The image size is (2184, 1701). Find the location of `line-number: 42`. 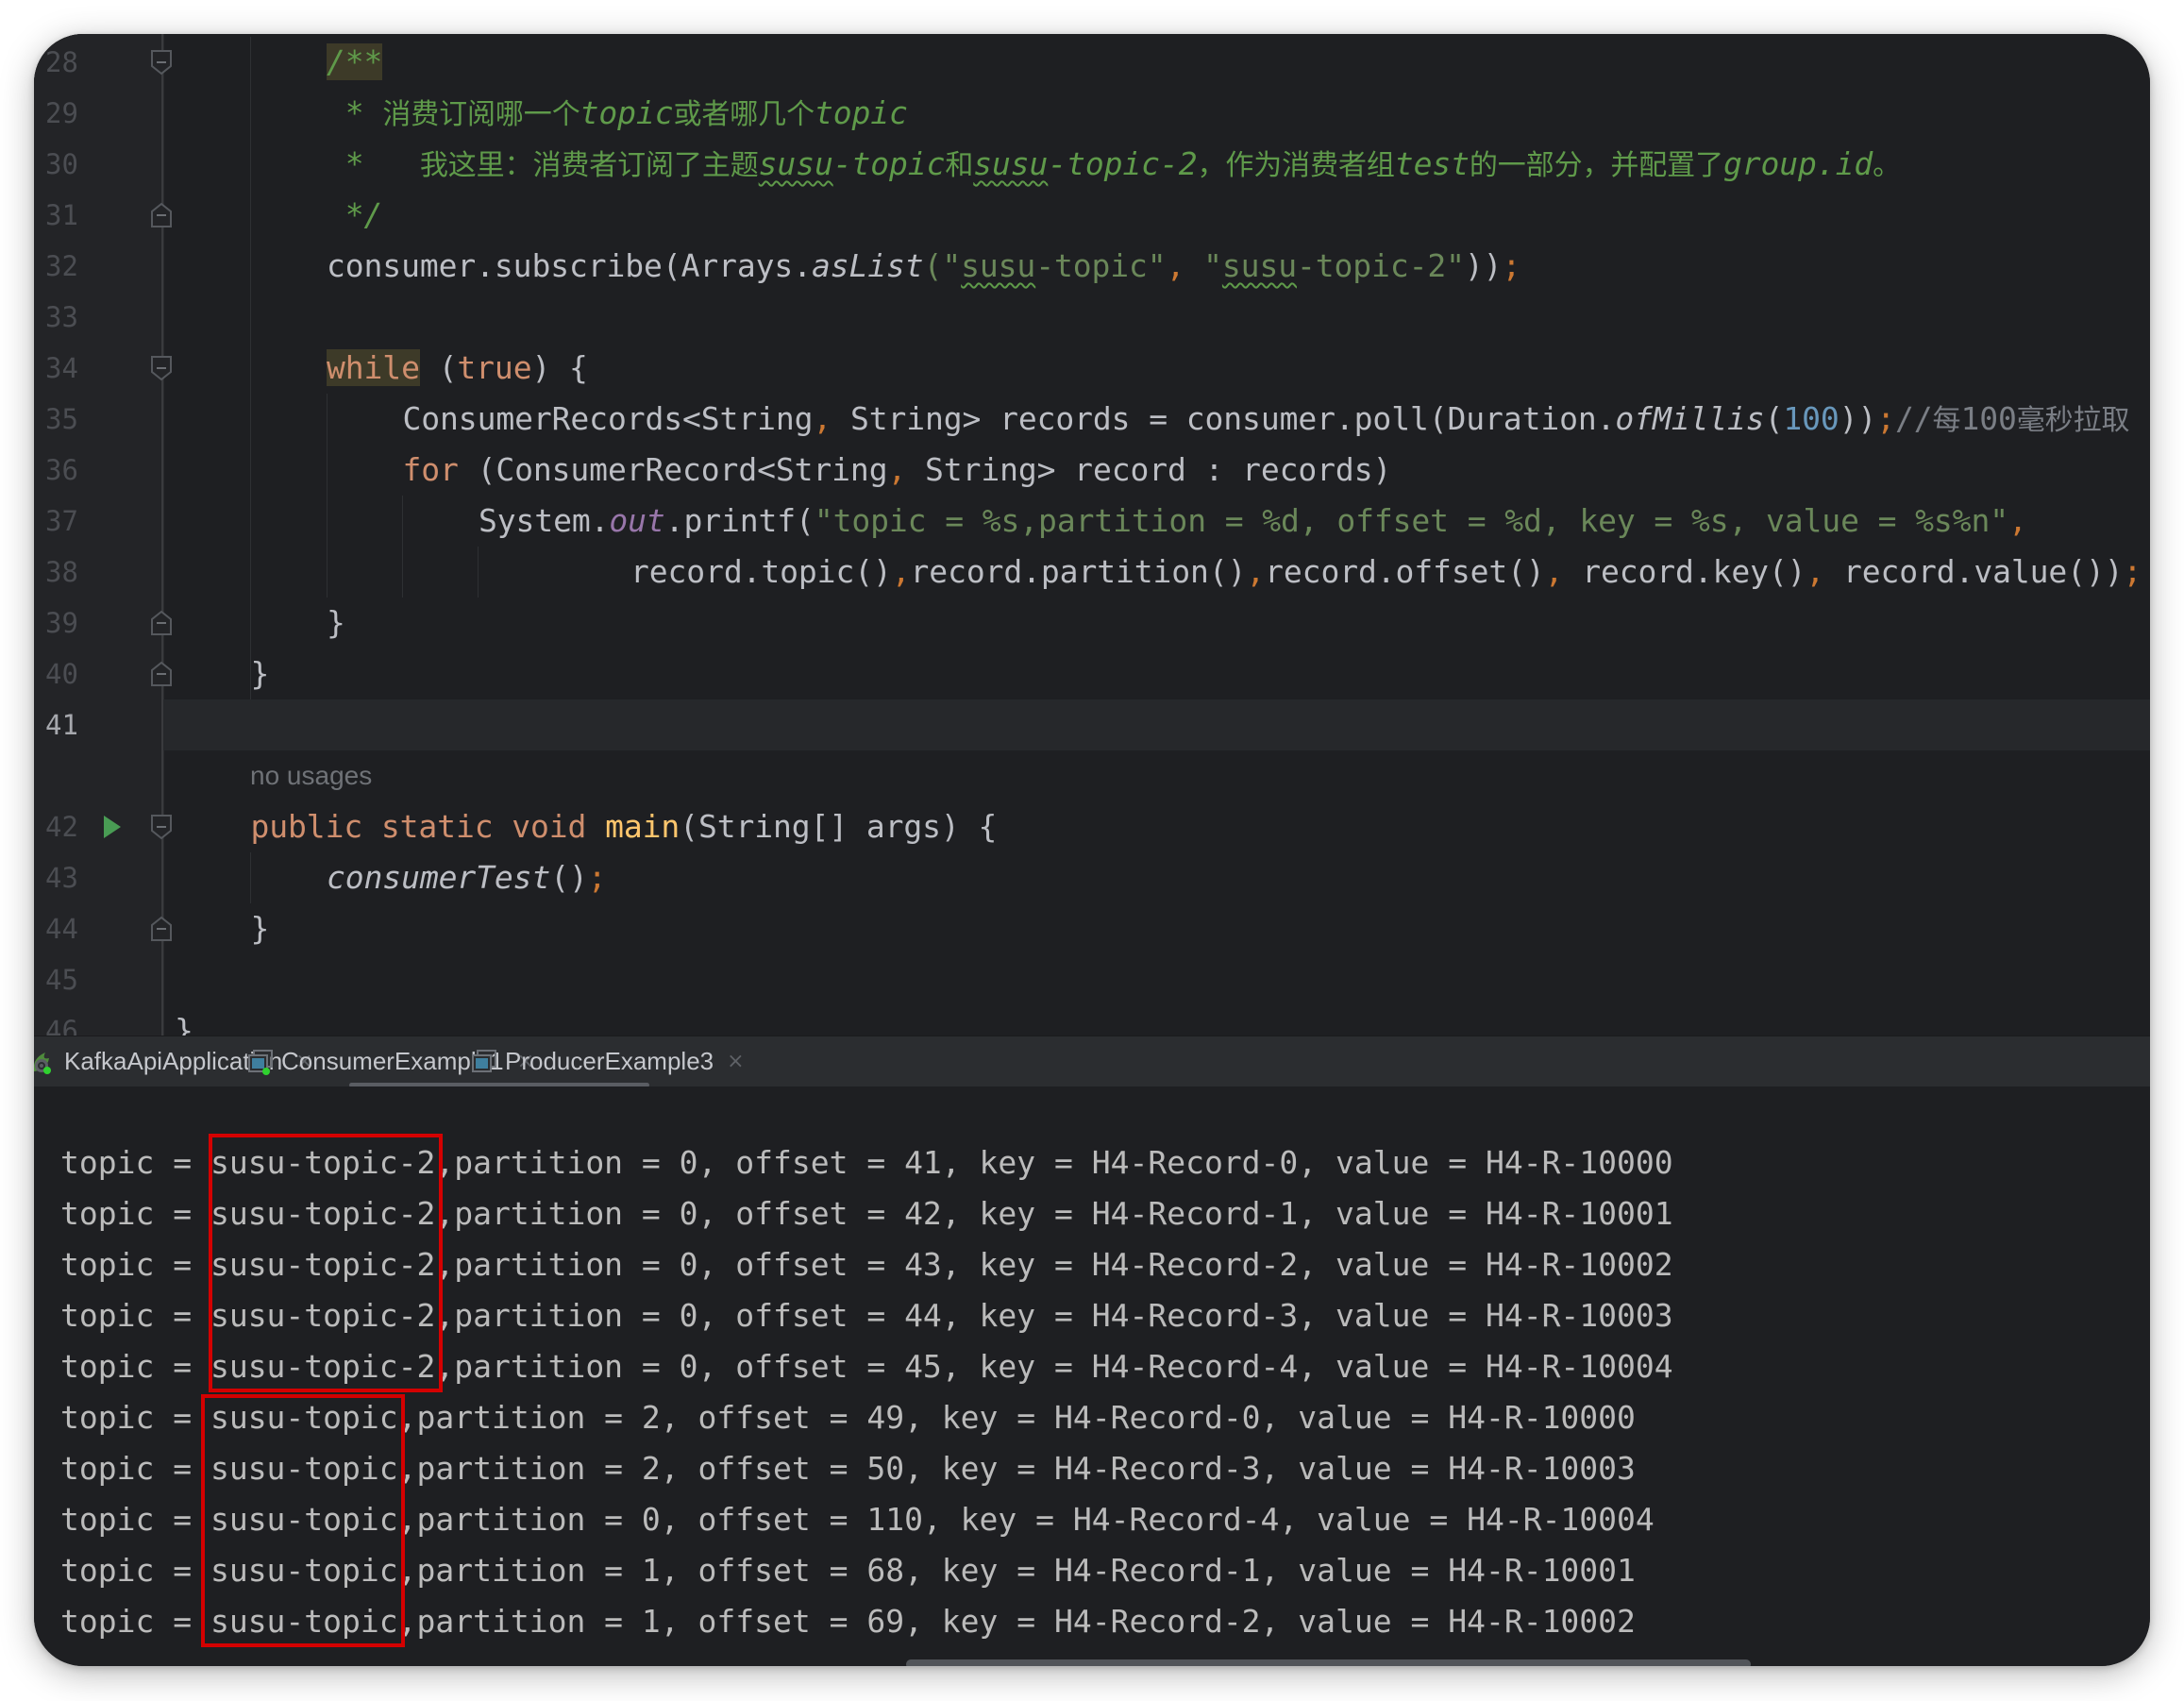

line-number: 42 is located at coordinates (62, 827).